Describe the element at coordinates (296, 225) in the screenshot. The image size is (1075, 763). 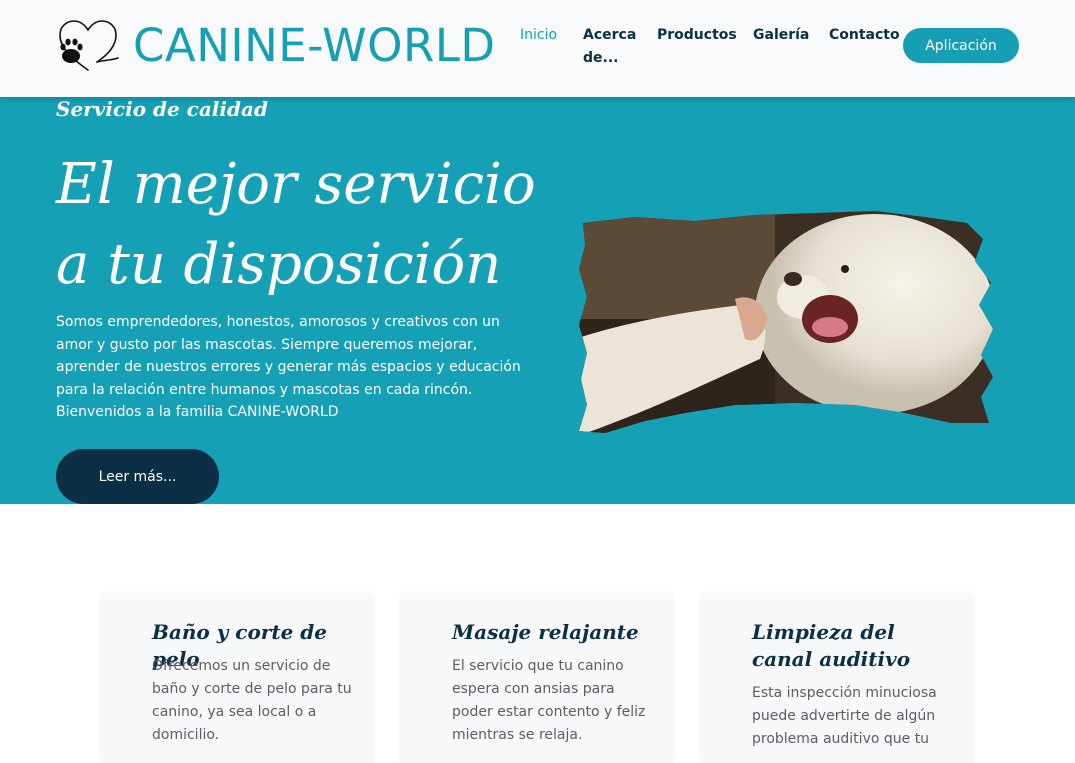
I see `hero-title: El mejor servicio a tu disposición` at that location.